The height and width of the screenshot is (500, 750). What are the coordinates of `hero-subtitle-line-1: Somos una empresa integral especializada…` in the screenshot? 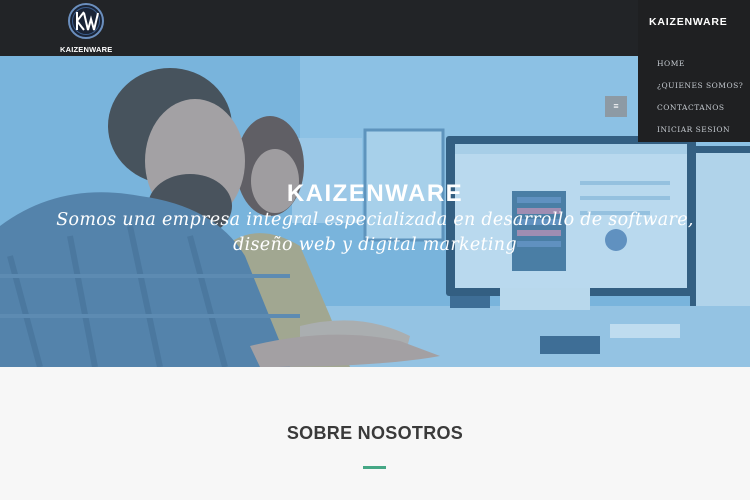 It's located at (375, 220).